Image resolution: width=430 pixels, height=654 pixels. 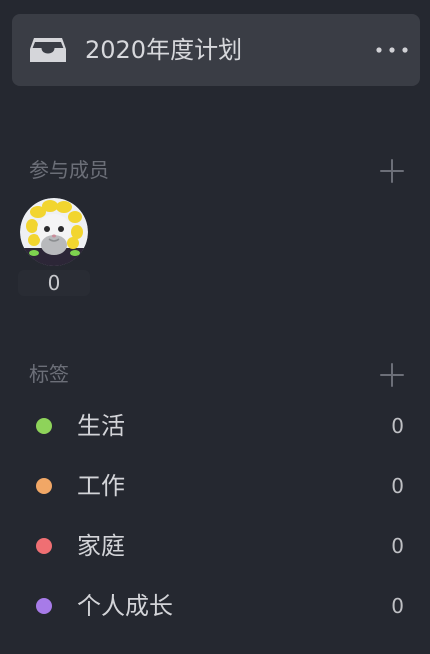 I want to click on tag-label: 生活, so click(x=101, y=426).